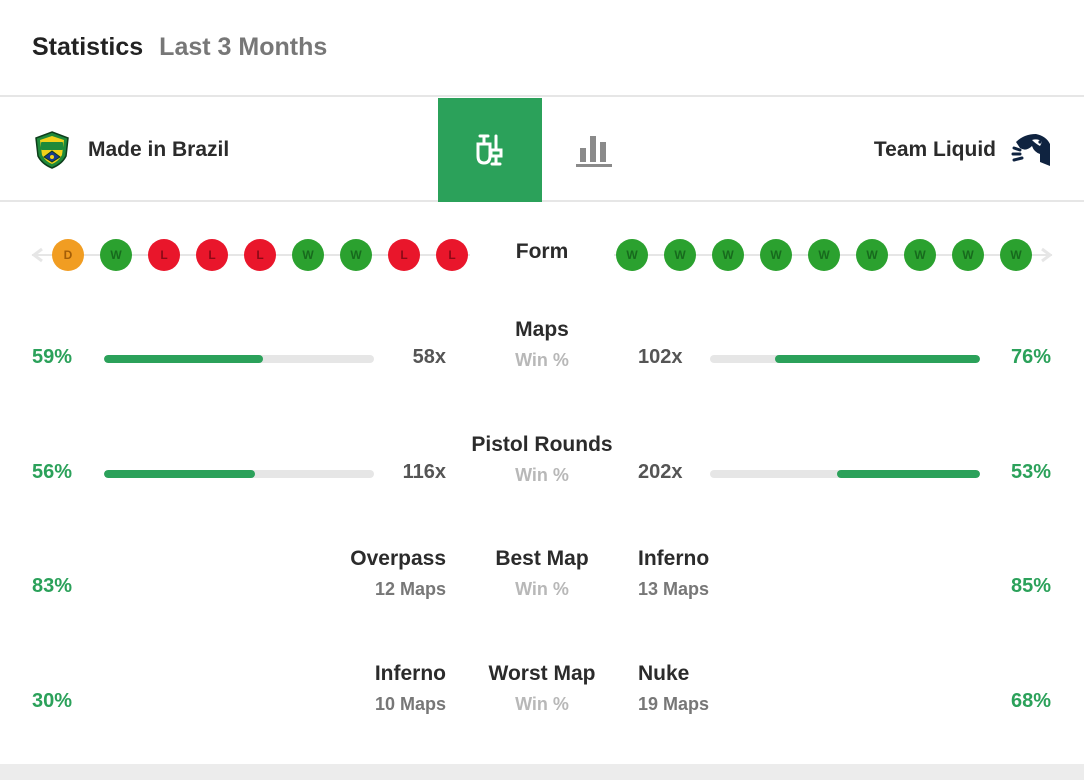 The image size is (1084, 780). What do you see at coordinates (1030, 472) in the screenshot?
I see `right-win-pct: 53%` at bounding box center [1030, 472].